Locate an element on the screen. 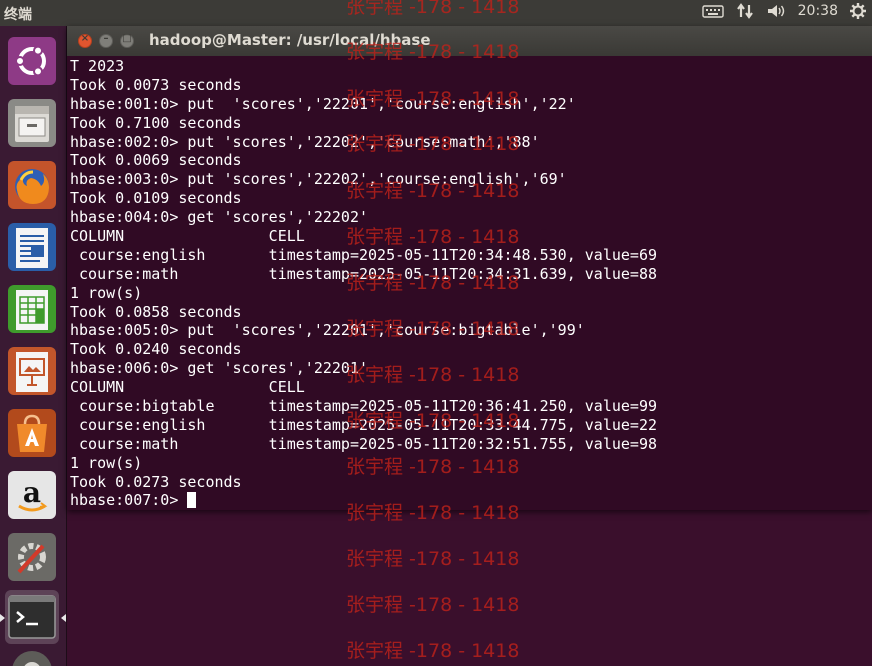 This screenshot has width=872, height=666. amazon-icon: a is located at coordinates (32, 495).